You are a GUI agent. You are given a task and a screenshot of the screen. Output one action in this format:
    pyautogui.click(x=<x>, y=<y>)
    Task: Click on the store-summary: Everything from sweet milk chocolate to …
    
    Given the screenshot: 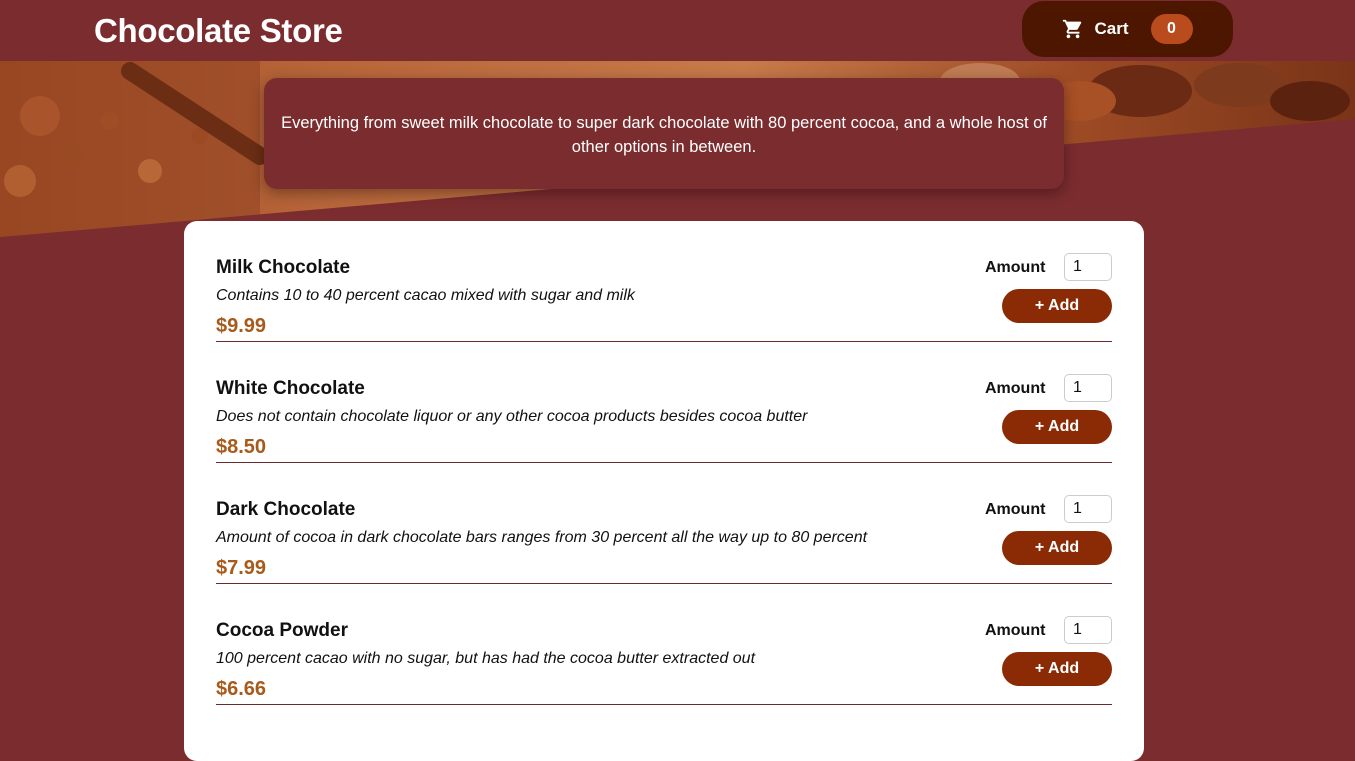 What is the action you would take?
    pyautogui.click(x=664, y=133)
    